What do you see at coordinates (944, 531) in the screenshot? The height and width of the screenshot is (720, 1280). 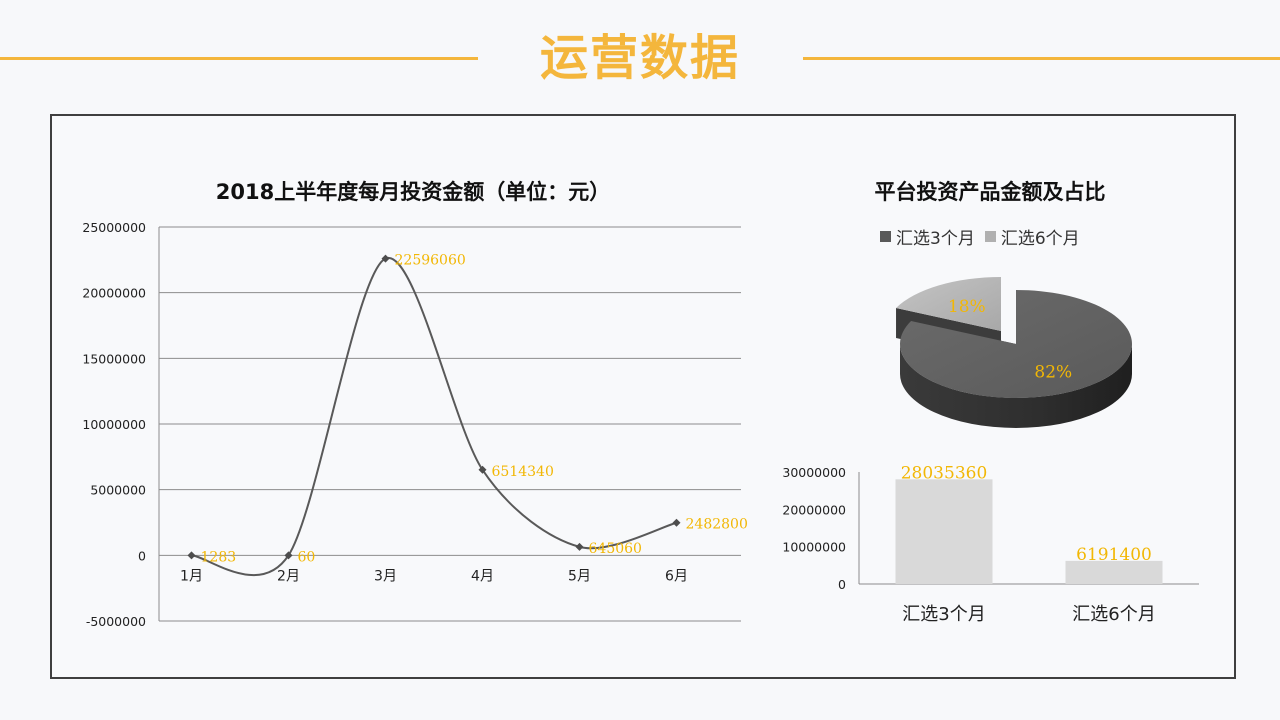 I see `bar` at bounding box center [944, 531].